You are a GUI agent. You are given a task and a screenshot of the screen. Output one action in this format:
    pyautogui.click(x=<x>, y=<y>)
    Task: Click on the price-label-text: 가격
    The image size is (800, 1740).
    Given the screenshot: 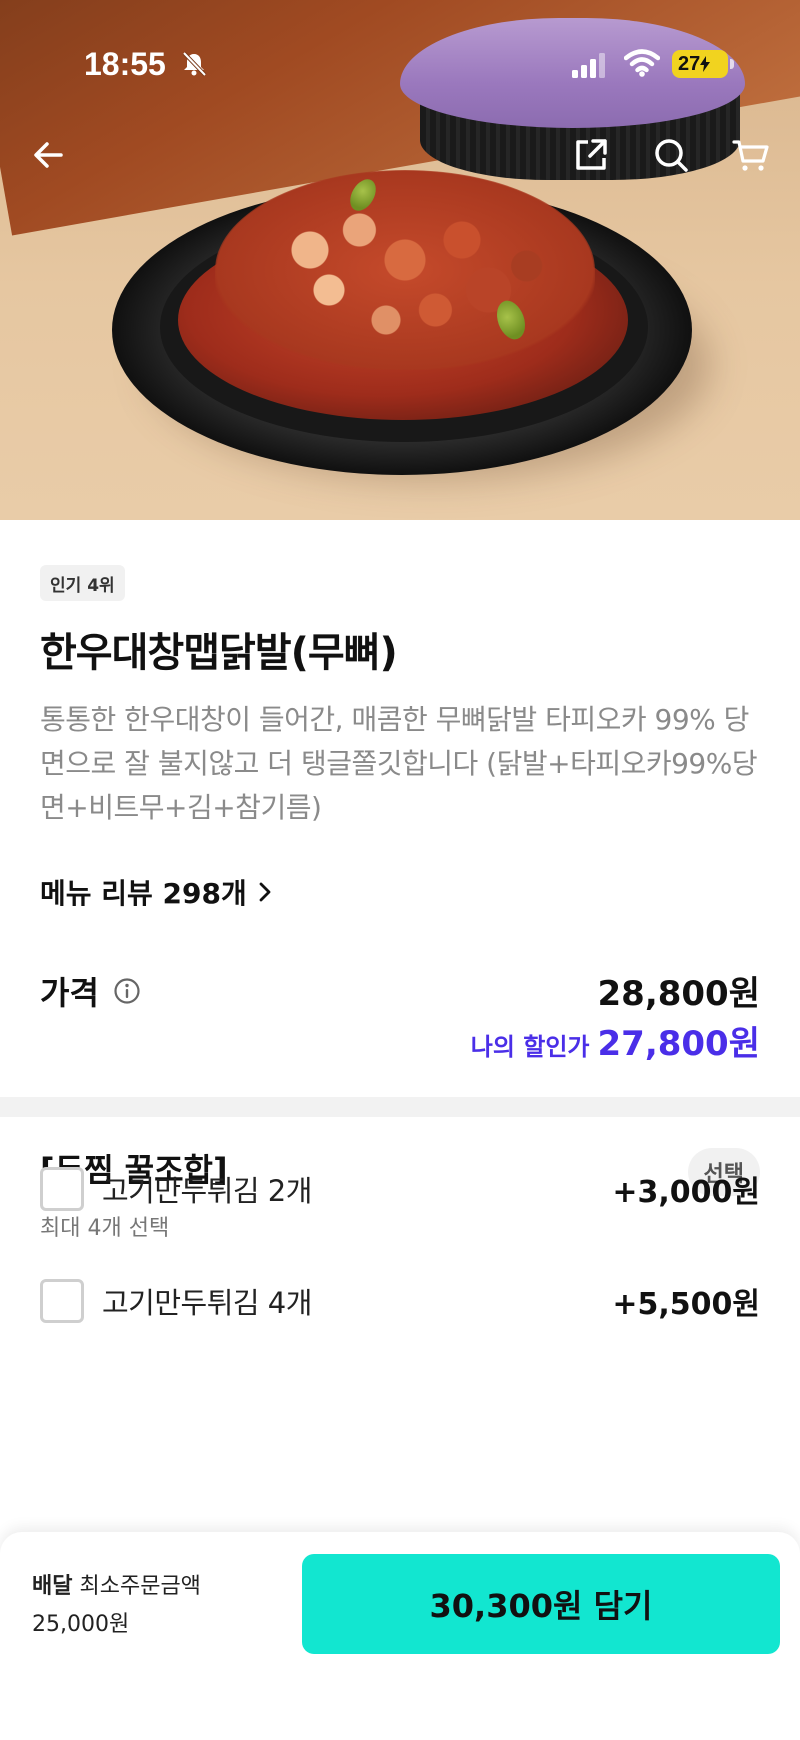 What is the action you would take?
    pyautogui.click(x=69, y=993)
    